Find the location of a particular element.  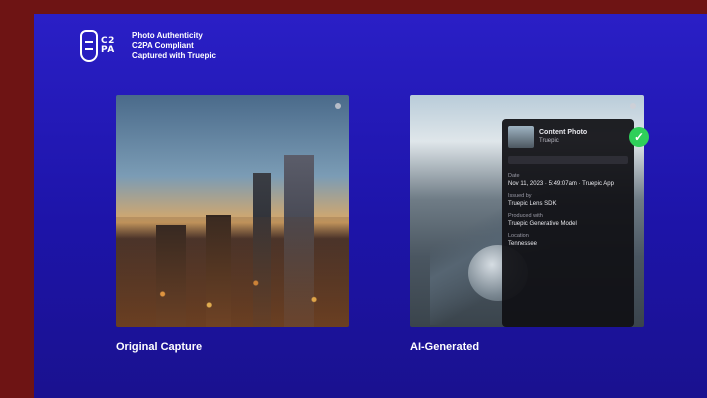

c2pa-logo-line-2: PA is located at coordinates (108, 50).